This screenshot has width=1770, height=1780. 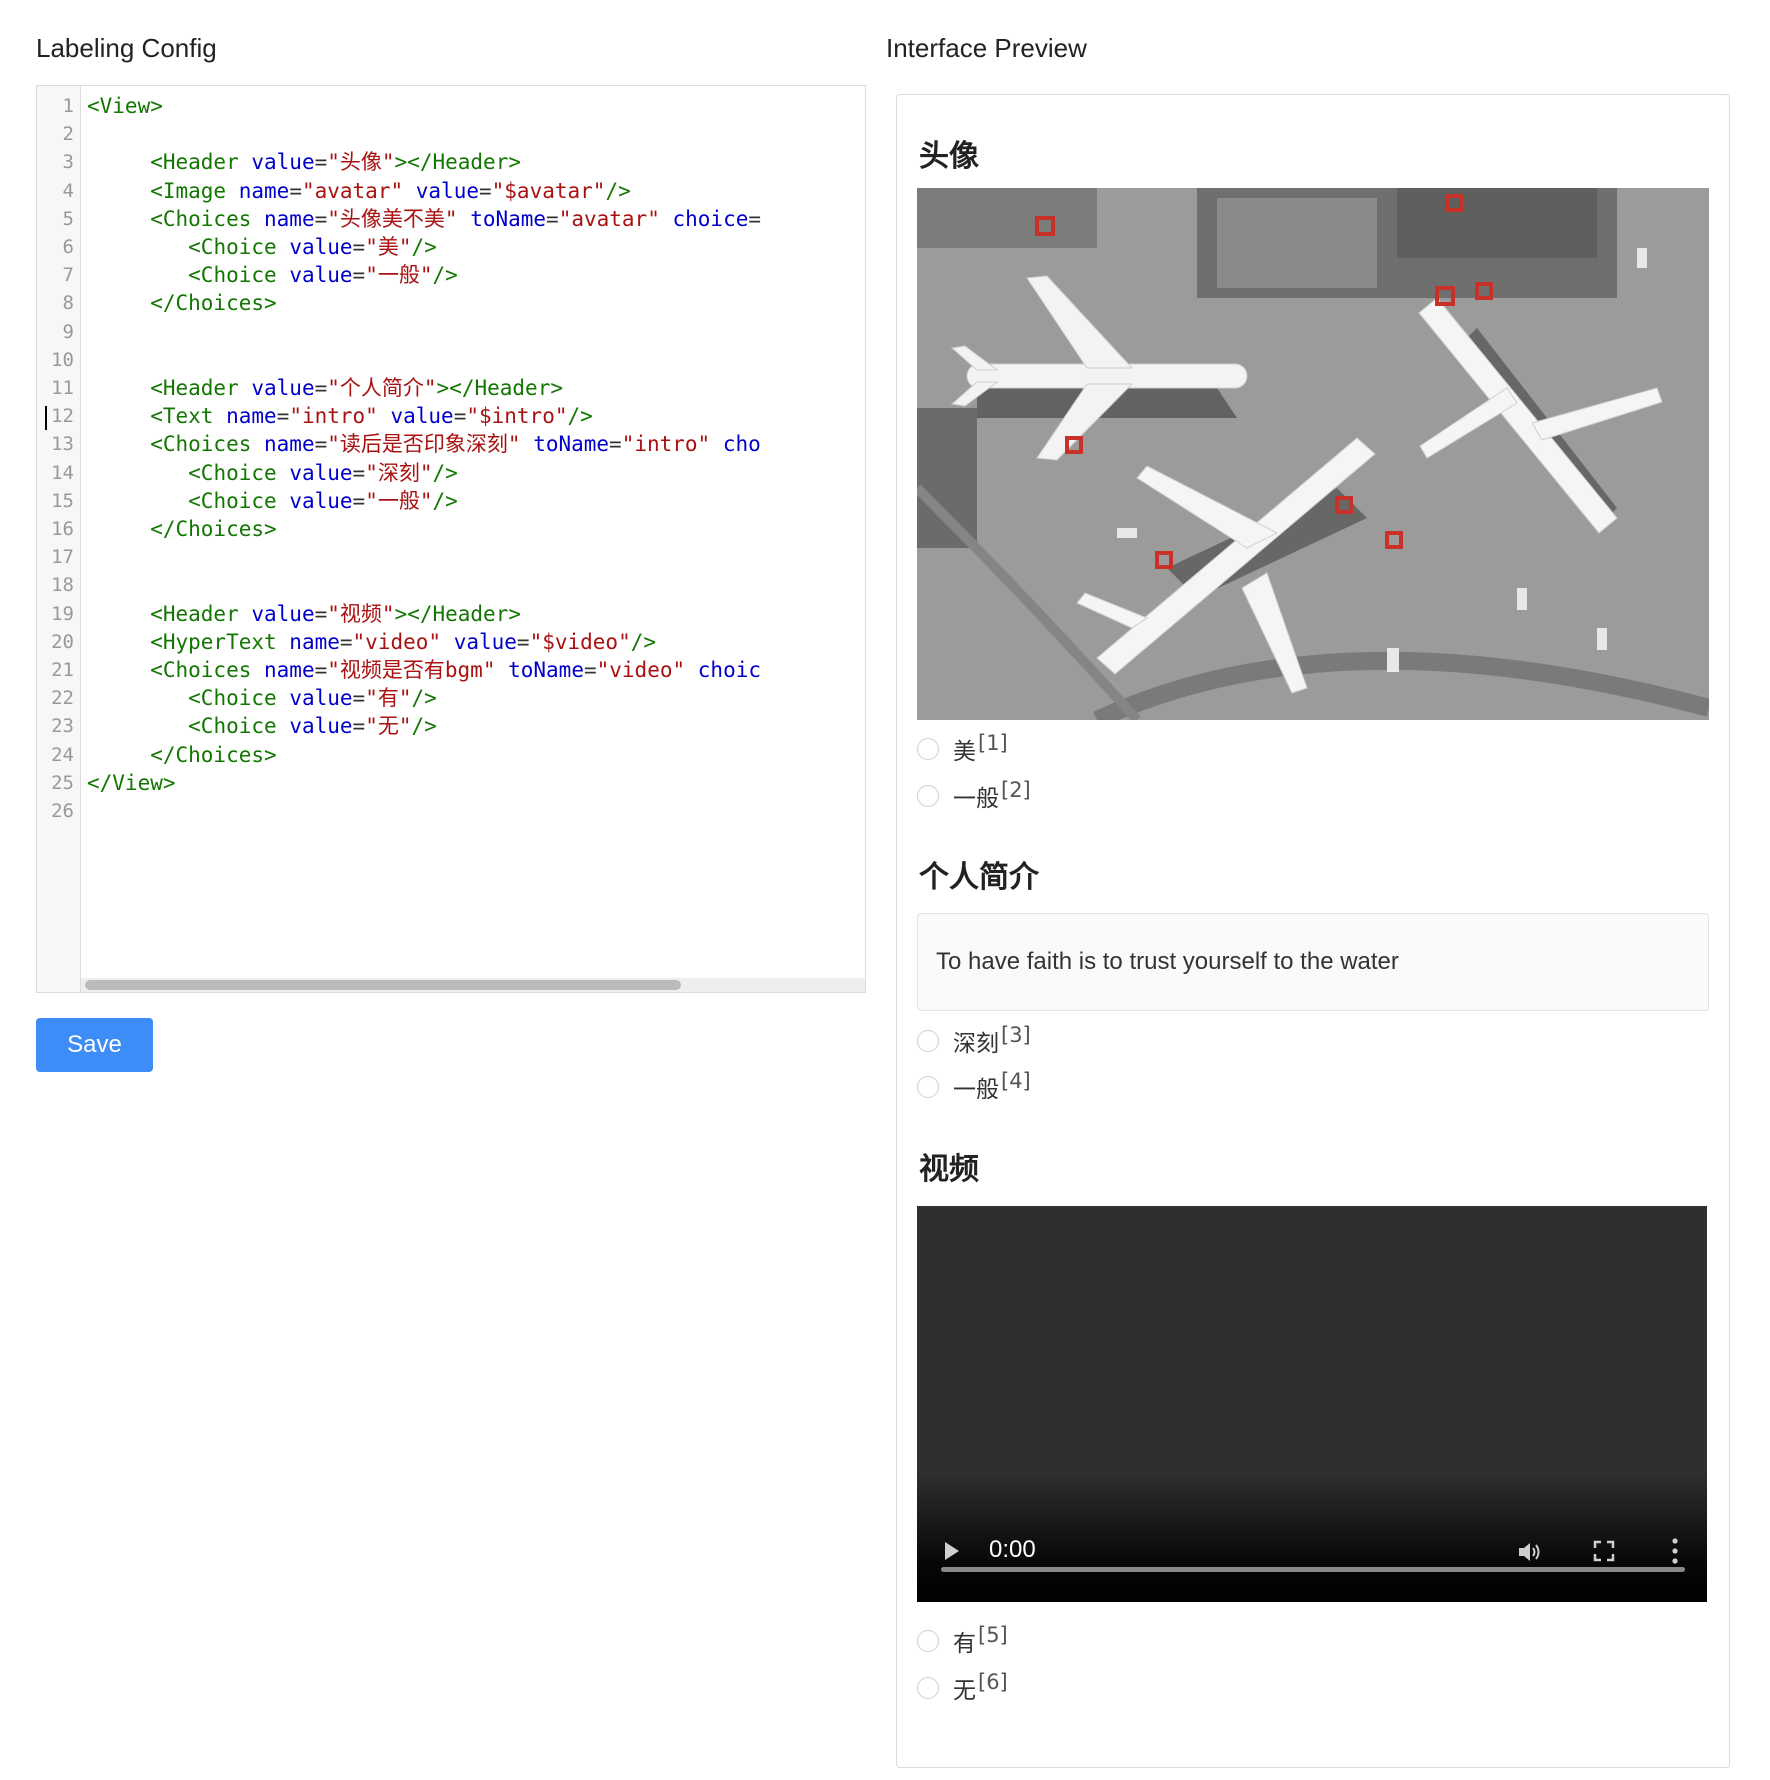 What do you see at coordinates (1530, 1552) in the screenshot?
I see `volume-icon` at bounding box center [1530, 1552].